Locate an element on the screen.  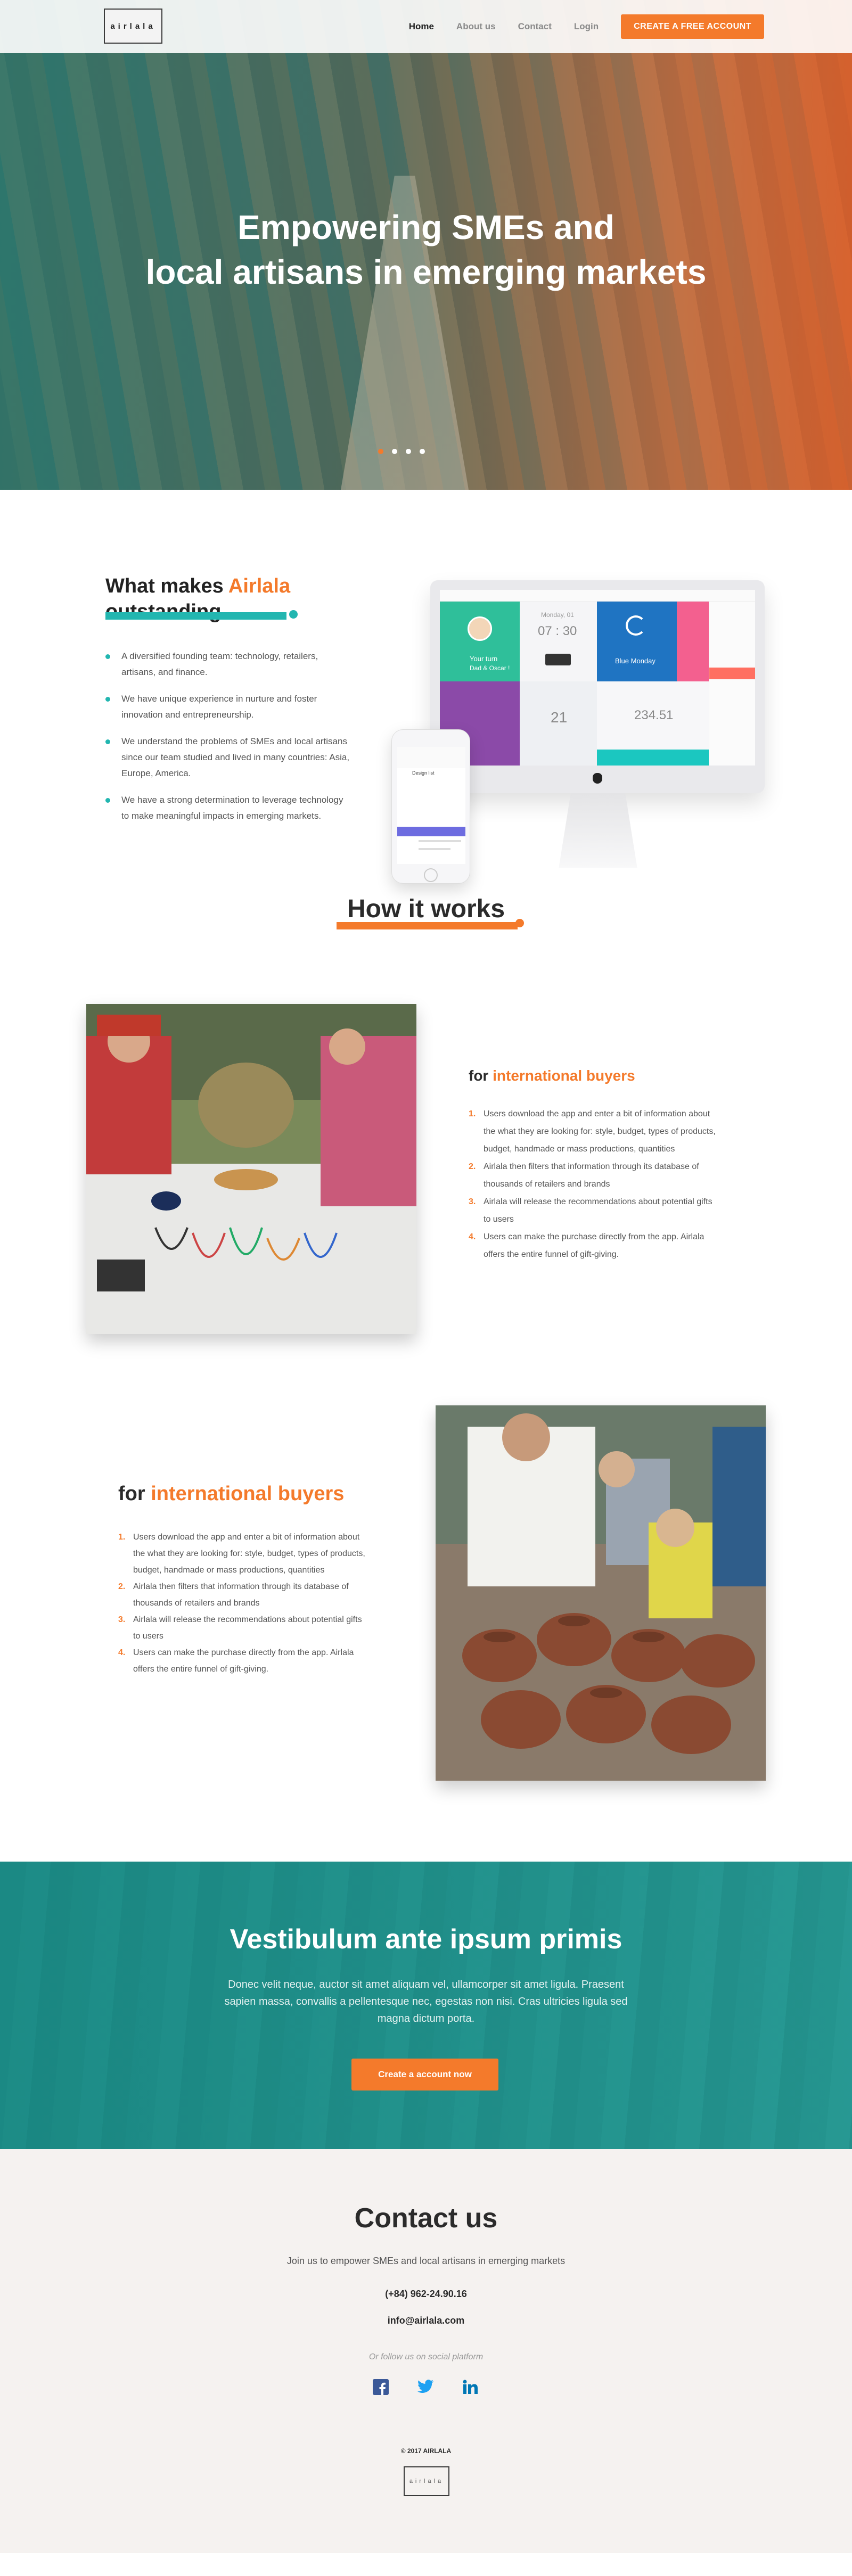
stat-value: 234.51 is located at coordinates (654, 715).